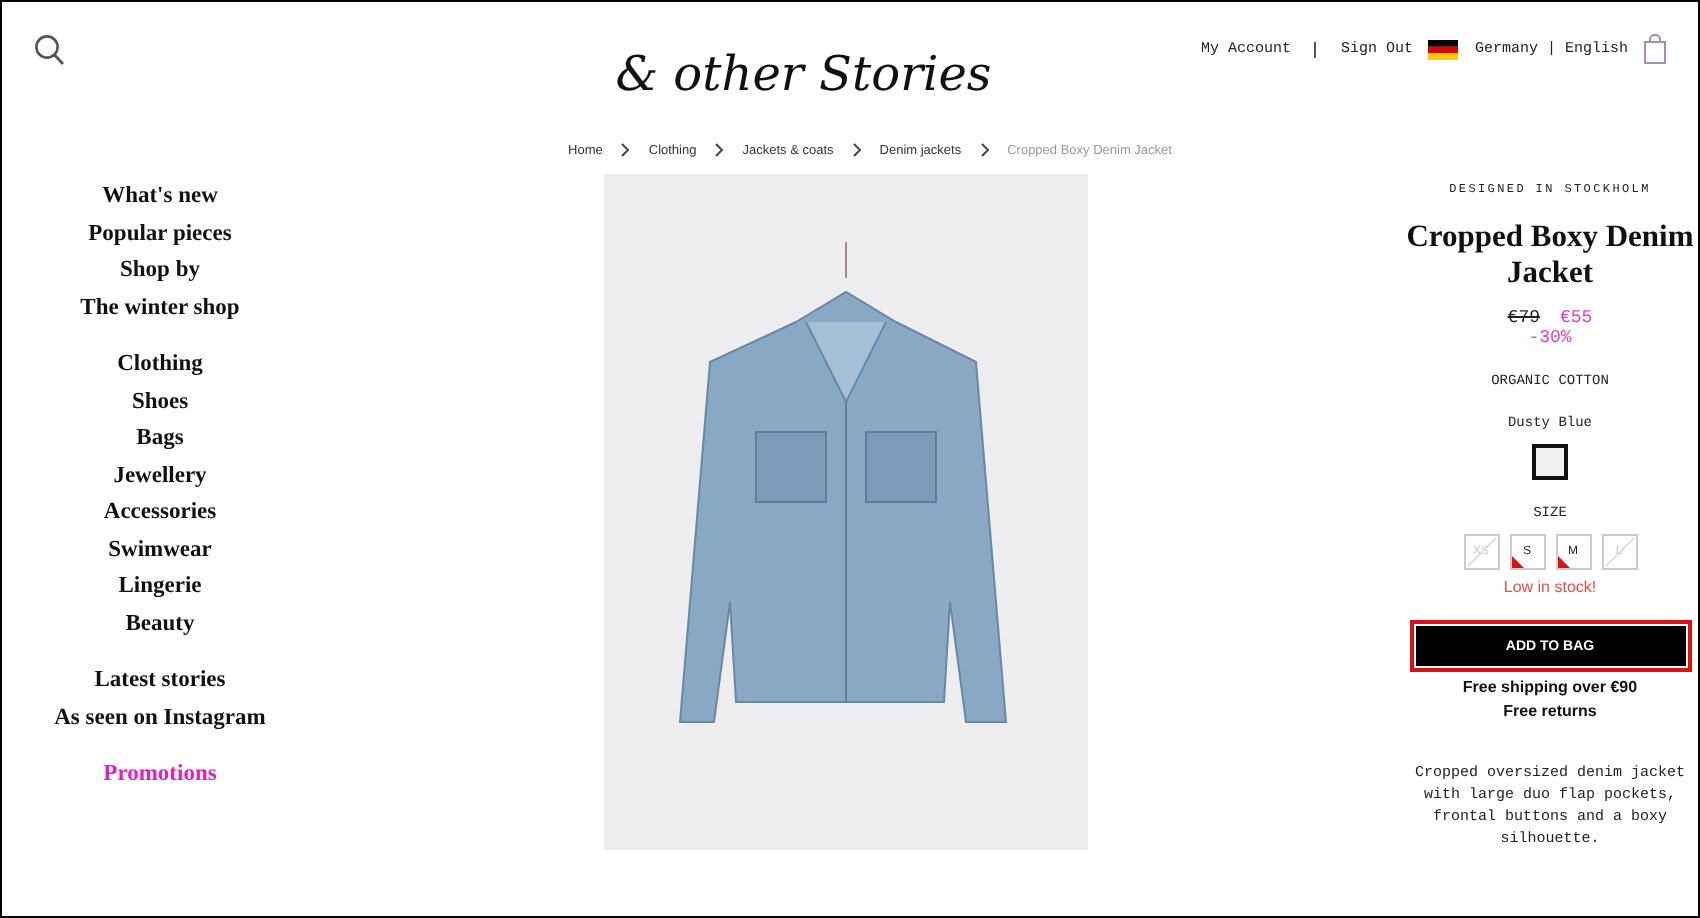  What do you see at coordinates (160, 587) in the screenshot?
I see `nav-link: Lingerie` at bounding box center [160, 587].